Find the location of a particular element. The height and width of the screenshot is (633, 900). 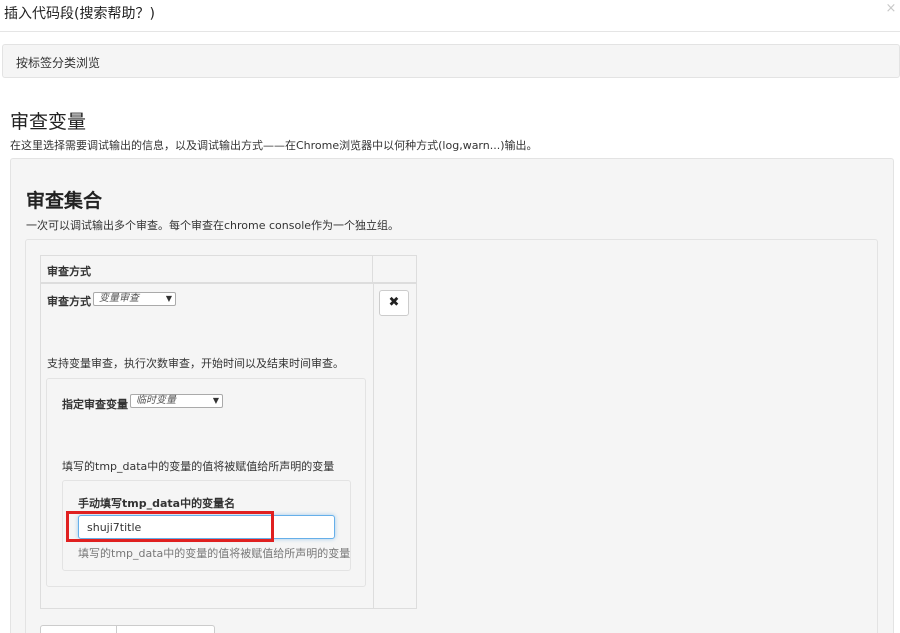

inspect-mode-label: 审查方式 is located at coordinates (69, 301).